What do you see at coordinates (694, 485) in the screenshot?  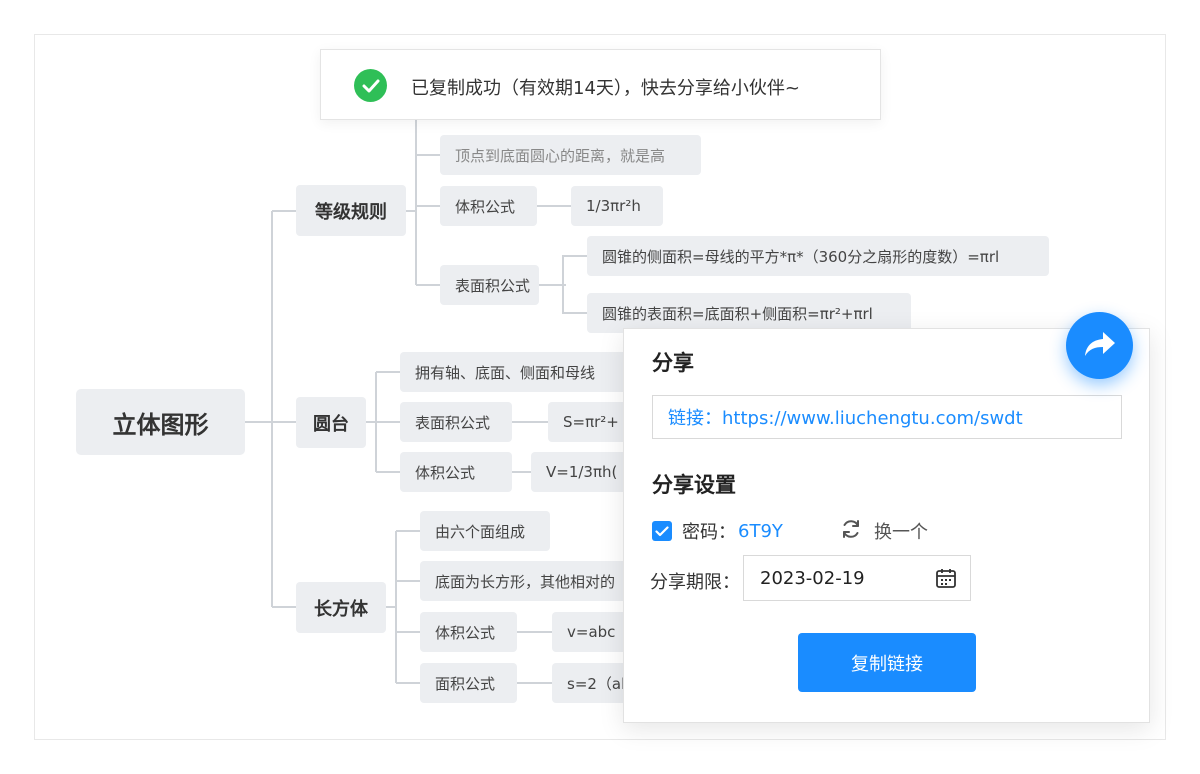 I see `share-settings-title: 分享设置` at bounding box center [694, 485].